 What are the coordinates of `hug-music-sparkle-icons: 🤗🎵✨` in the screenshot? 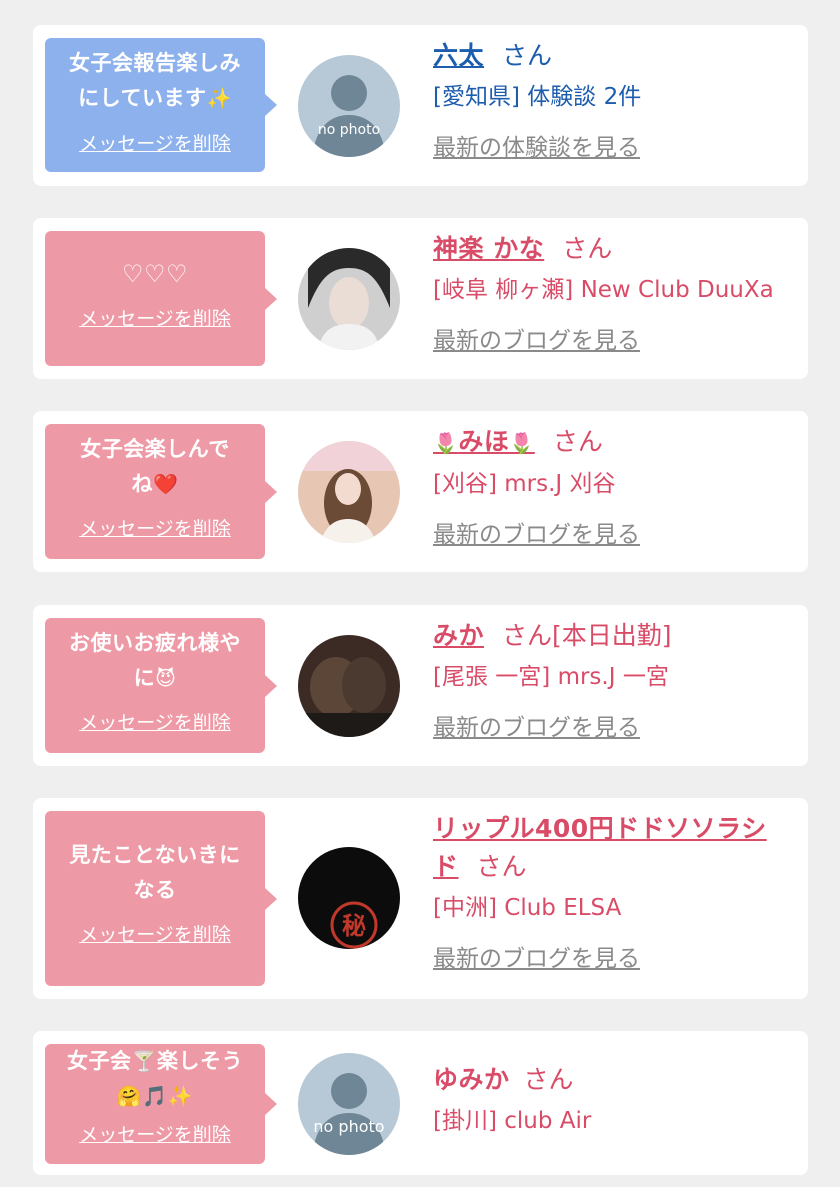 It's located at (155, 1096).